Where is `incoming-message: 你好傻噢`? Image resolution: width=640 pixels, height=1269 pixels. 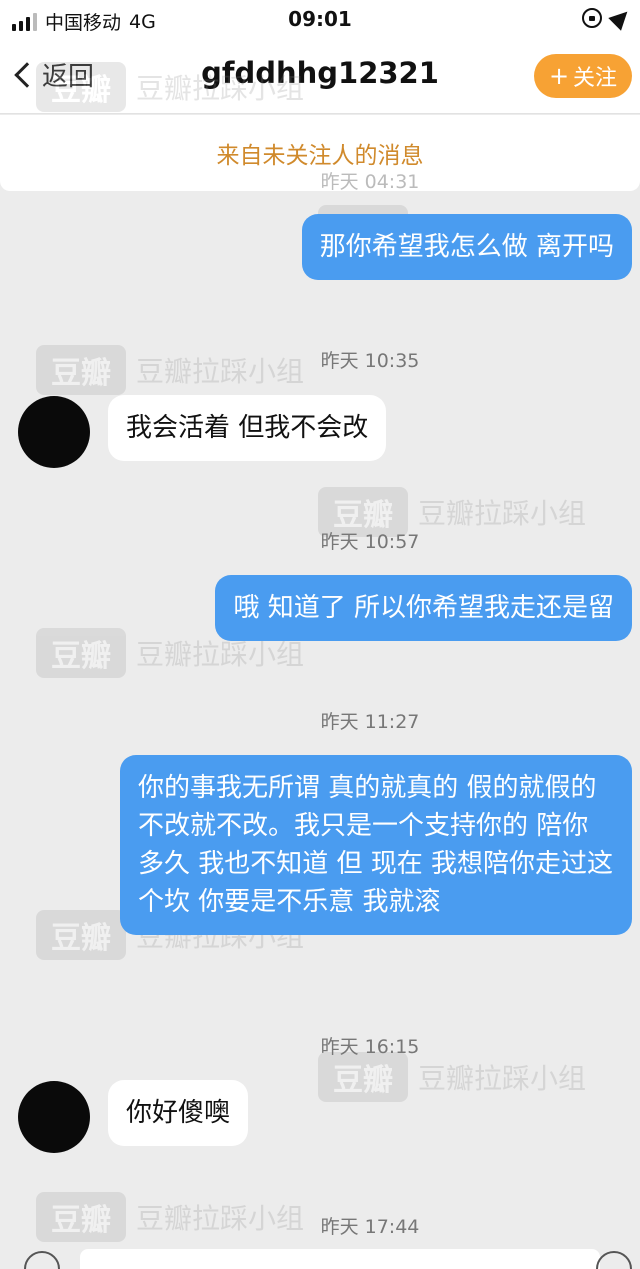 incoming-message: 你好傻噢 is located at coordinates (178, 1113).